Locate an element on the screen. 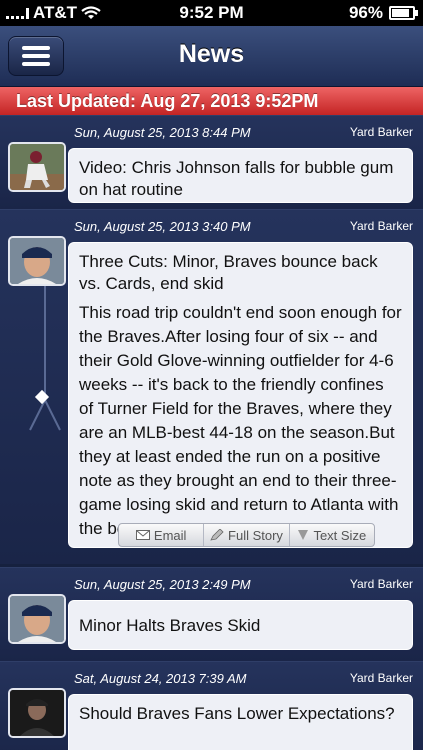 The image size is (423, 750). full-story-button: Full Story is located at coordinates (247, 535).